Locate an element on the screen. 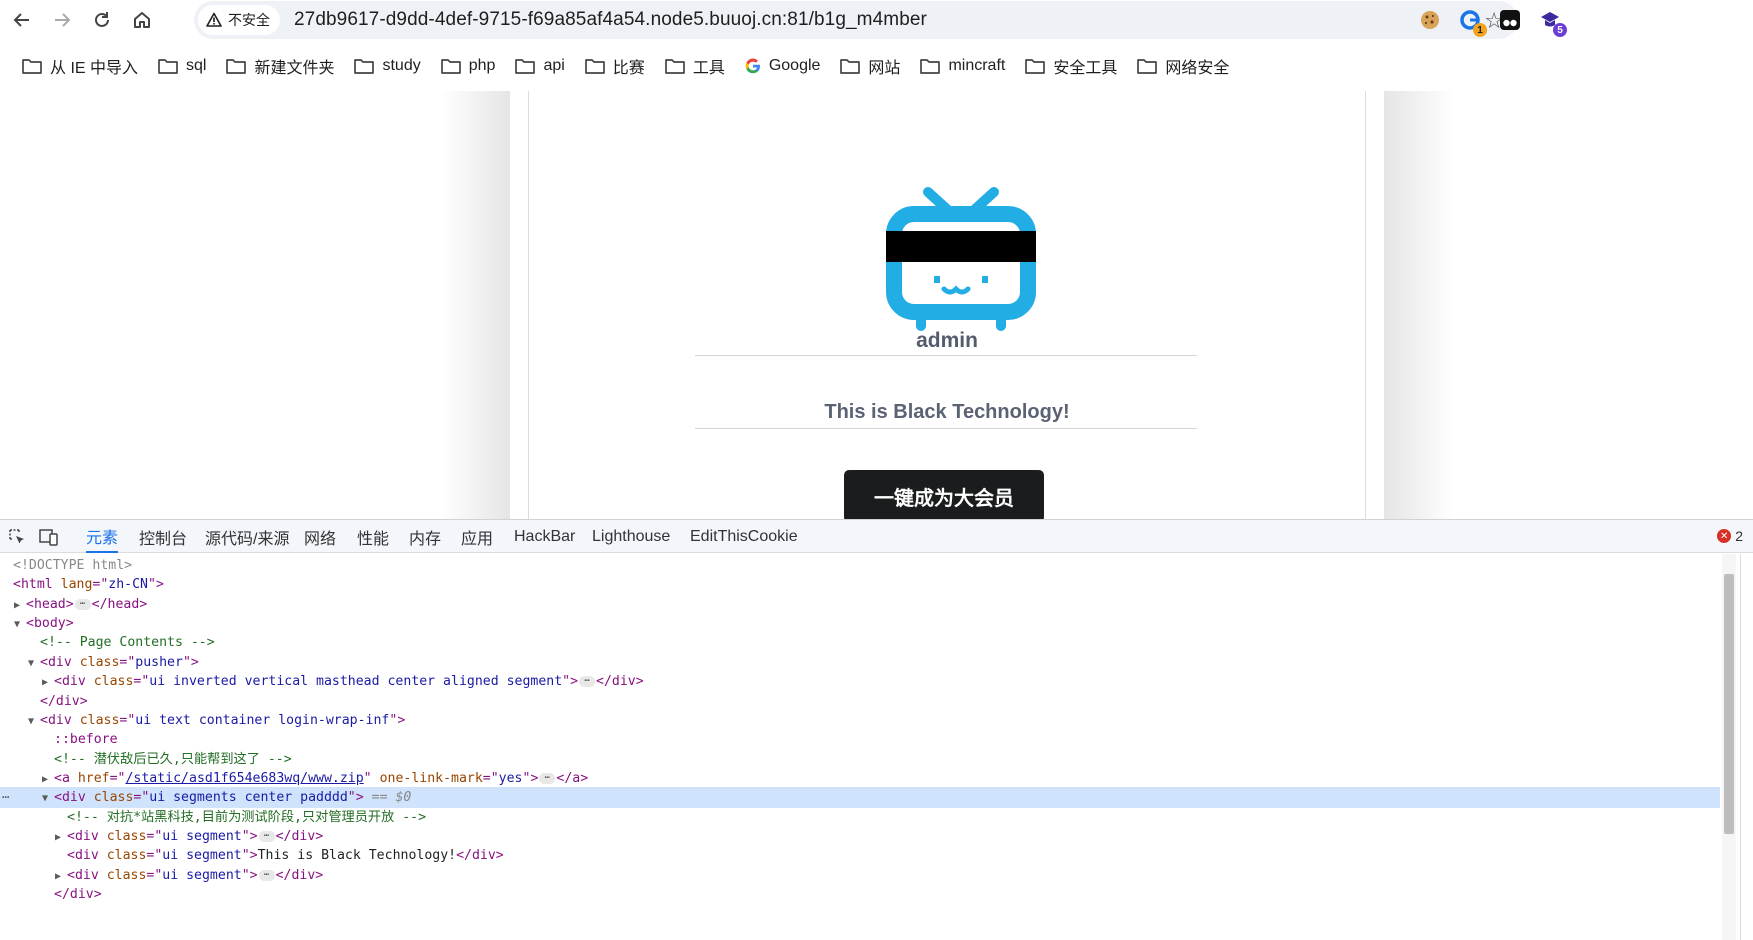  bookmark-item: 新建文件夹 is located at coordinates (280, 66).